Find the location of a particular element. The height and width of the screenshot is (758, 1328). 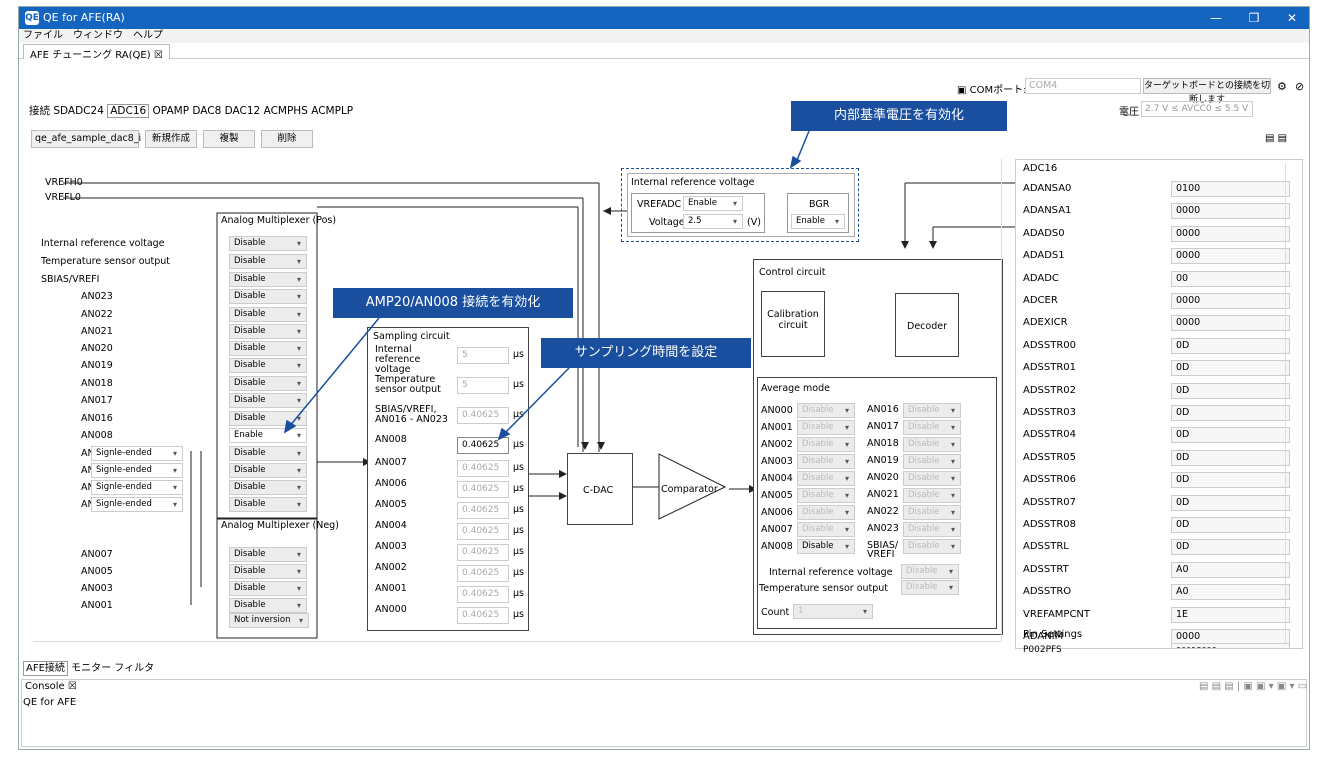

register-name: ADADS0 is located at coordinates (1044, 233).